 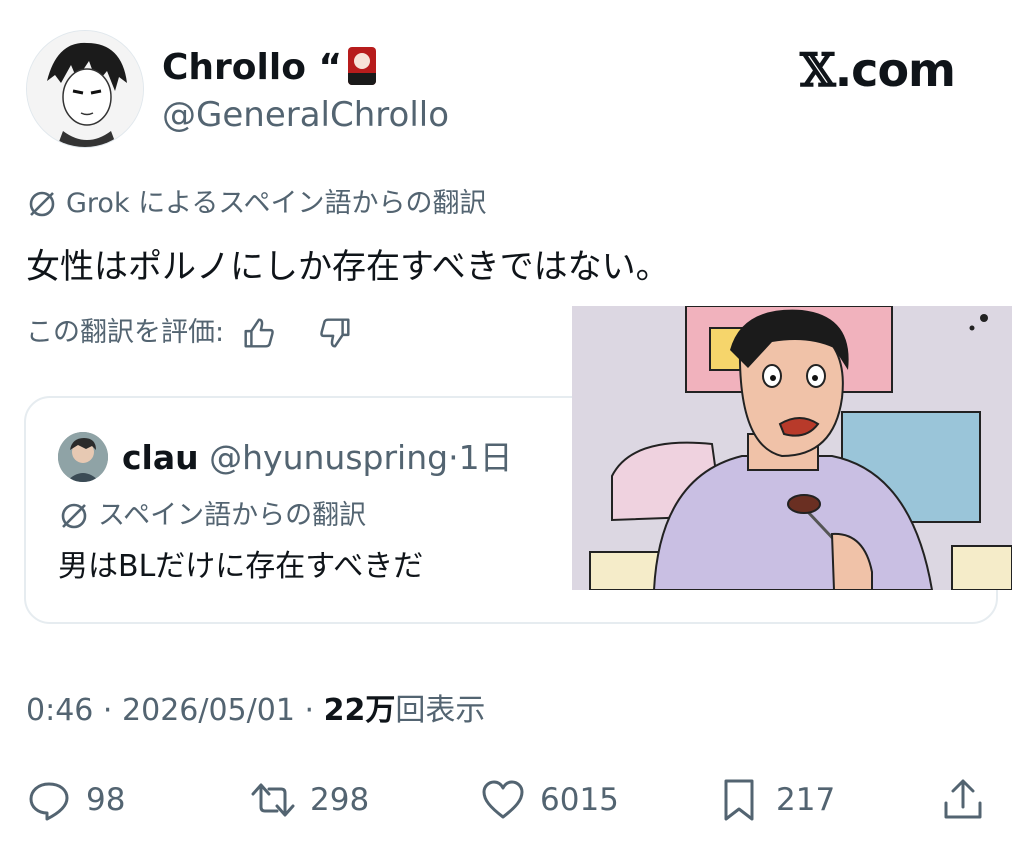 I want to click on like-button: 6015, so click(x=549, y=800).